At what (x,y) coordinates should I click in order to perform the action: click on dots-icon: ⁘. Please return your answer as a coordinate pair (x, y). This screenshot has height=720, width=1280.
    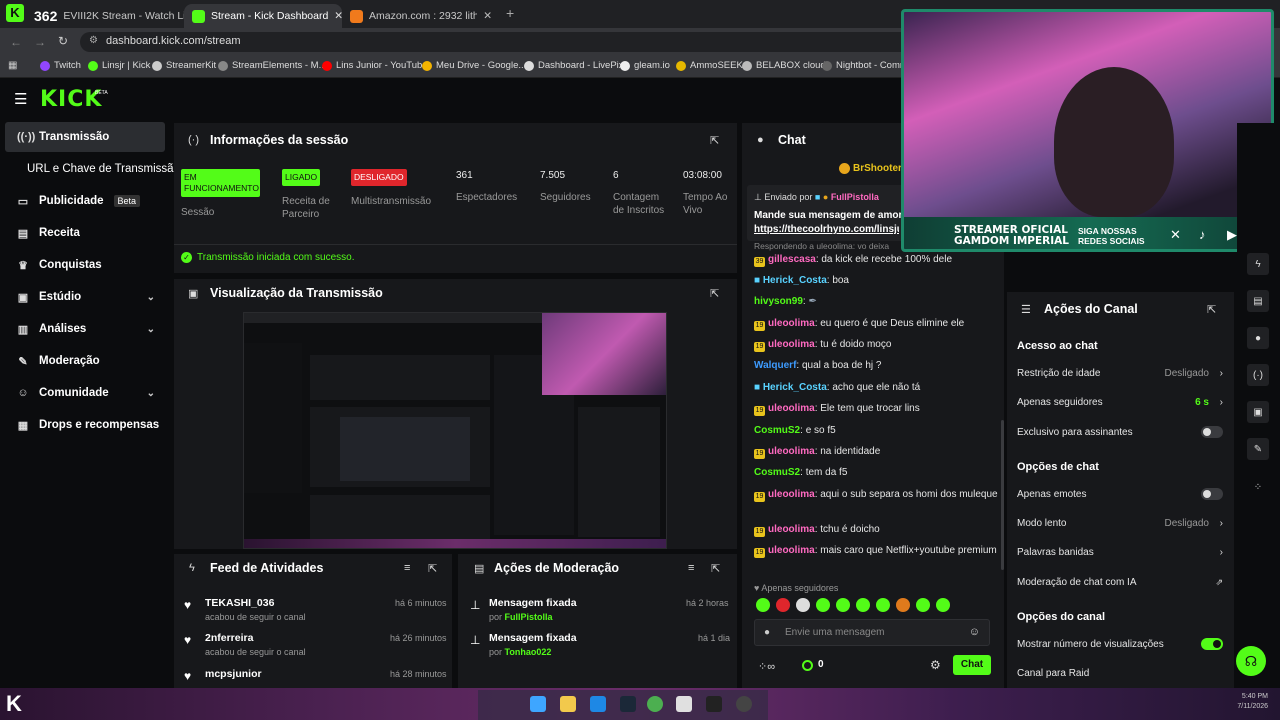
    Looking at the image, I should click on (1258, 487).